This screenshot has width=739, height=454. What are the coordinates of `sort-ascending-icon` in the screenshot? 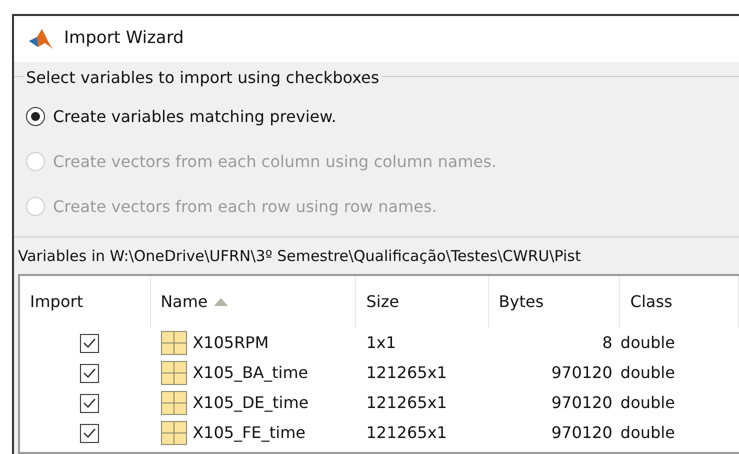 It's located at (221, 302).